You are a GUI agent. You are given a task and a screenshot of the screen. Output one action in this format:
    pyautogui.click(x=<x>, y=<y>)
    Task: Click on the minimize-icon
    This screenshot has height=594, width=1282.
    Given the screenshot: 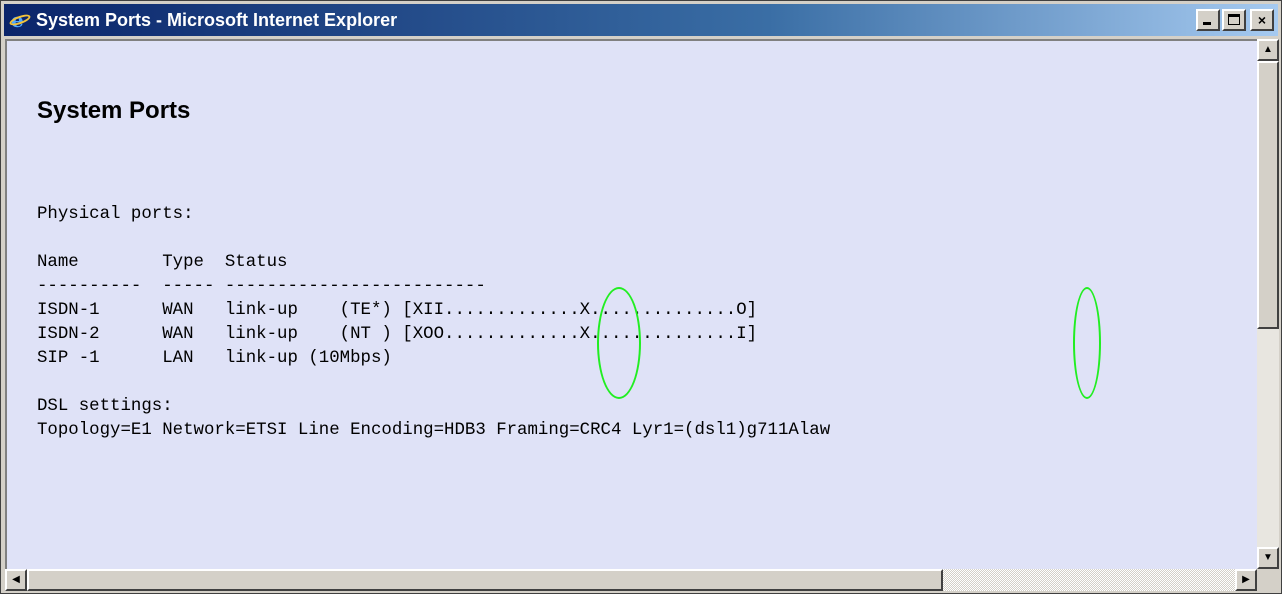 What is the action you would take?
    pyautogui.click(x=1207, y=23)
    